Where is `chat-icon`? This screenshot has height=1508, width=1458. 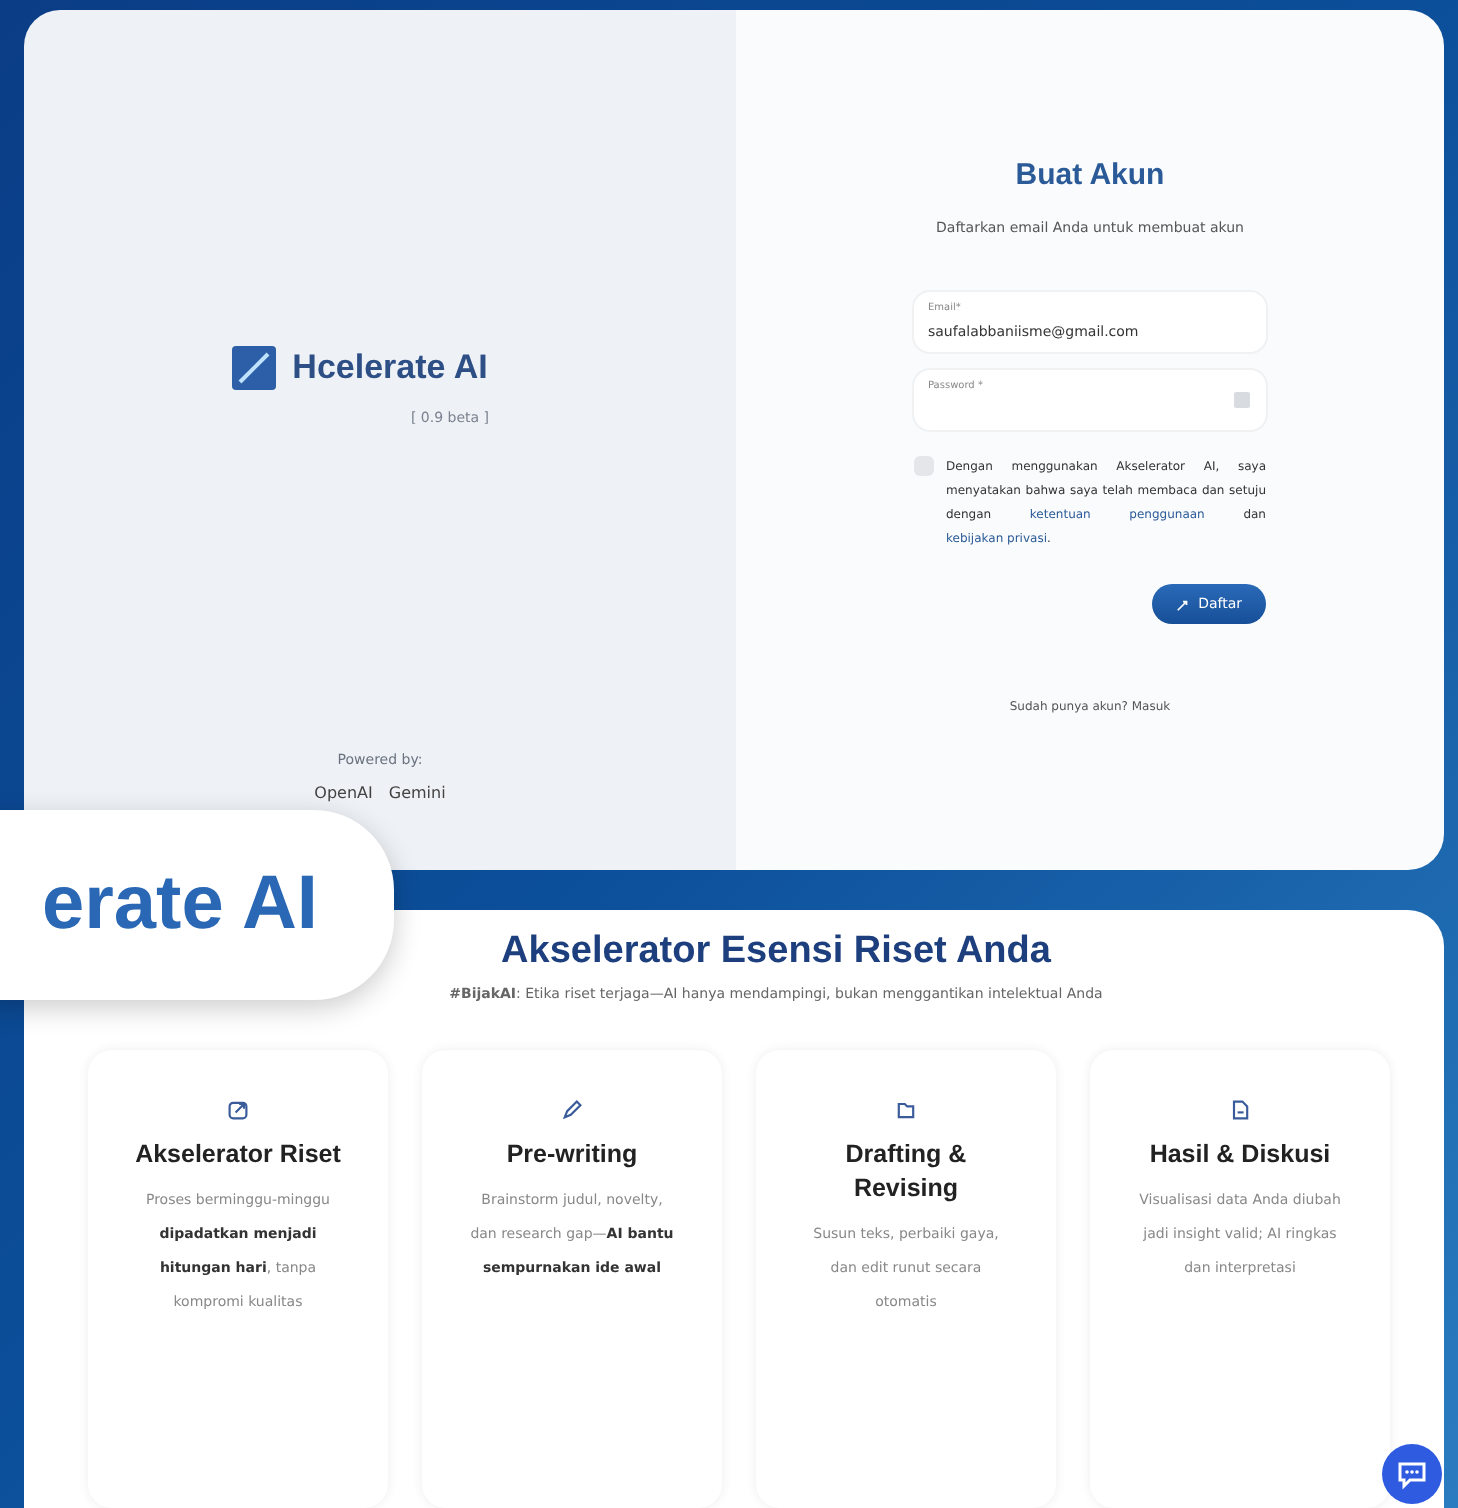
chat-icon is located at coordinates (1412, 1474).